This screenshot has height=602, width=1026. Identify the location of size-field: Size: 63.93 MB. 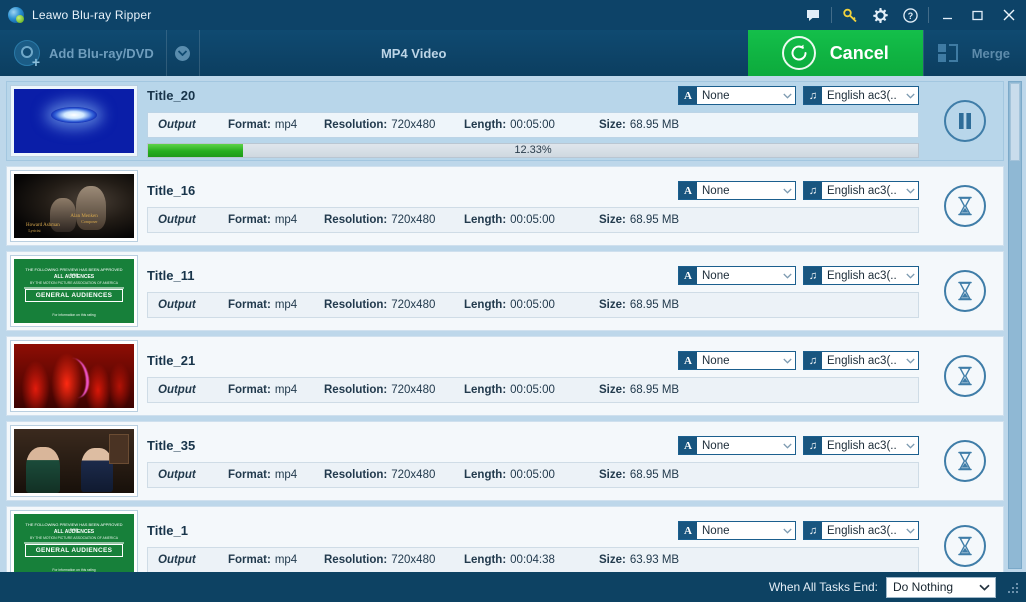
(639, 559).